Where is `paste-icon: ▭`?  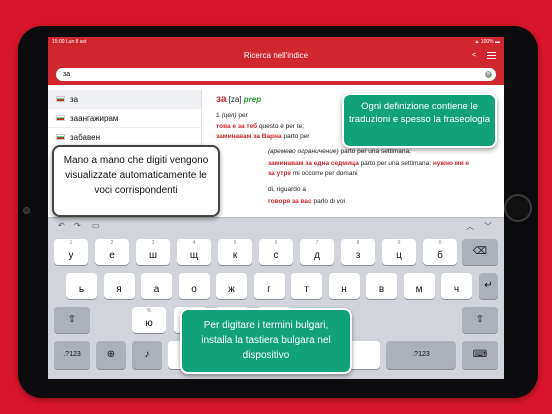 paste-icon: ▭ is located at coordinates (96, 225).